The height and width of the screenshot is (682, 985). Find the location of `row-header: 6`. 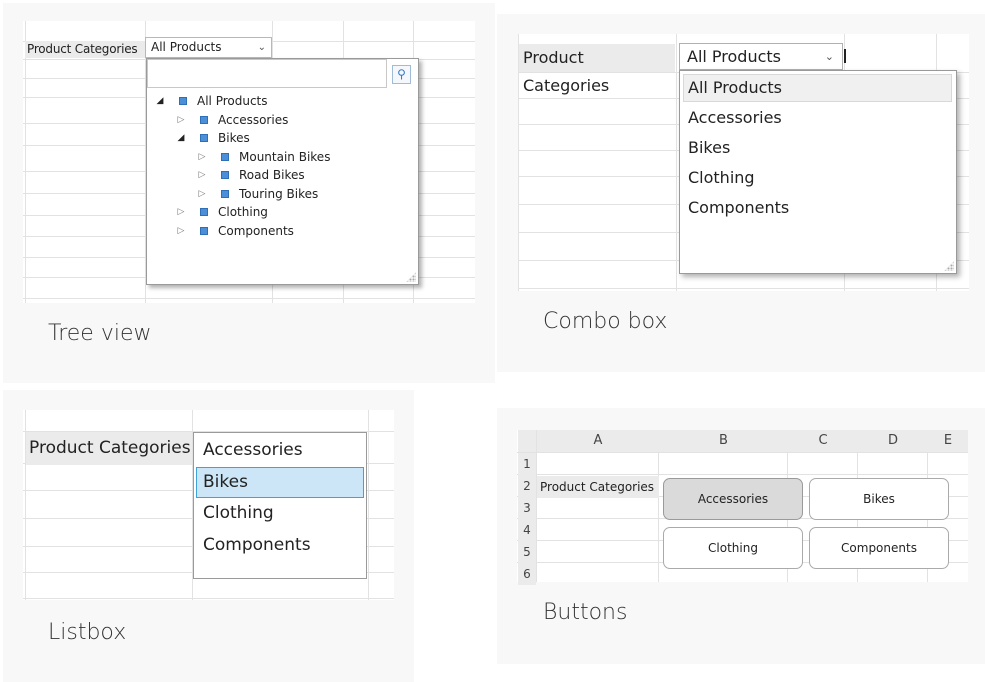

row-header: 6 is located at coordinates (527, 574).